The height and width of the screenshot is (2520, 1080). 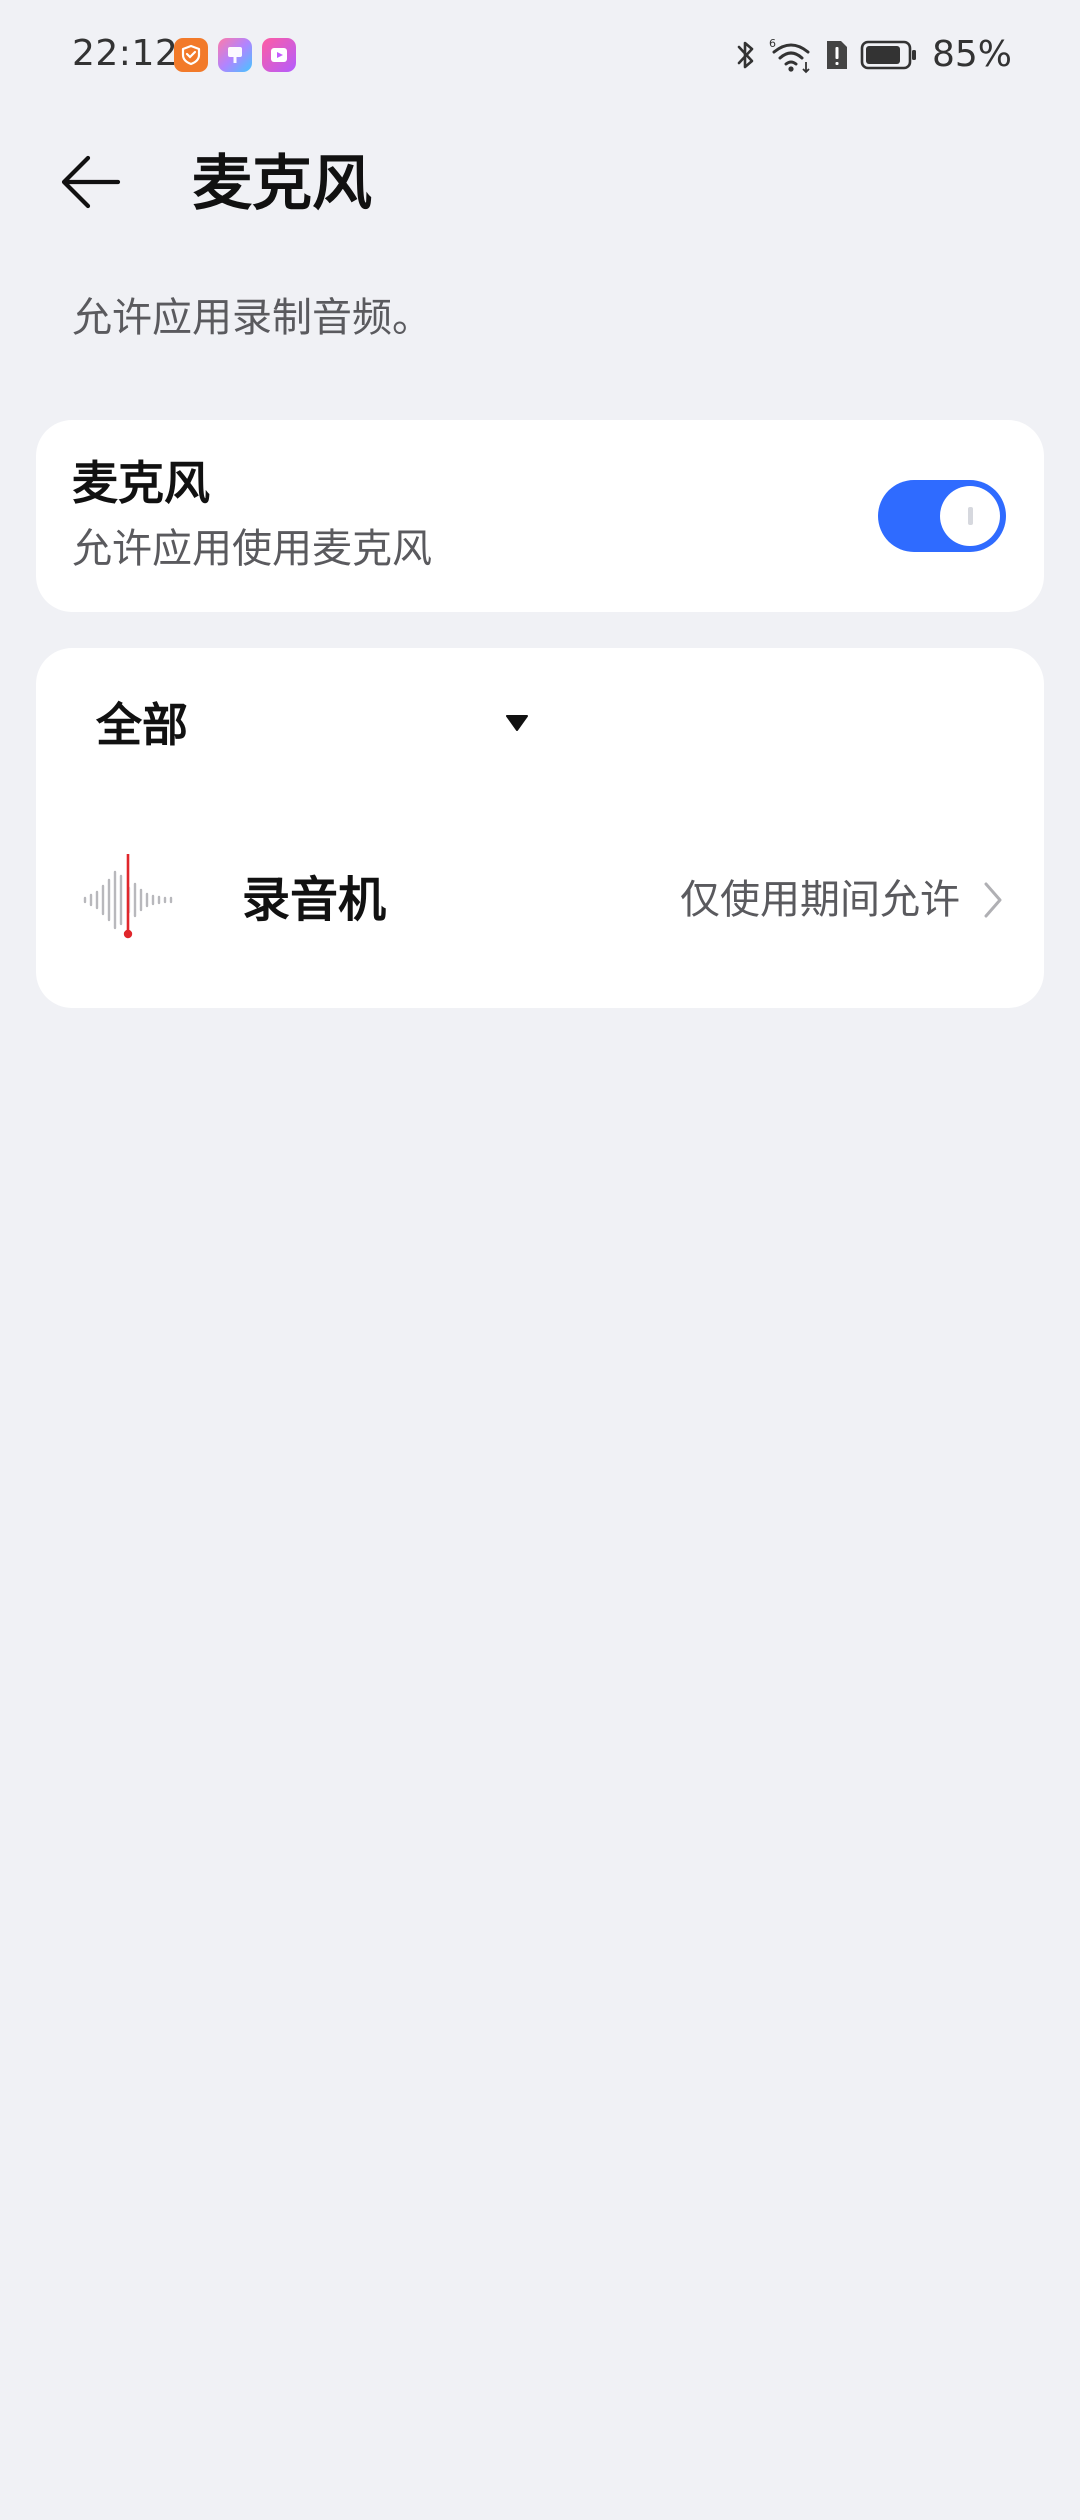 What do you see at coordinates (282, 184) in the screenshot?
I see `page-title: 麦克风` at bounding box center [282, 184].